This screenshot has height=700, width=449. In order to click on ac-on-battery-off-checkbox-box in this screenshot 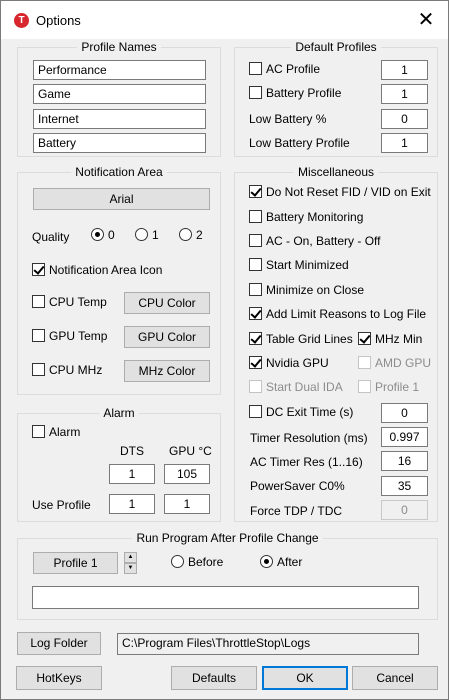, I will do `click(255, 240)`.